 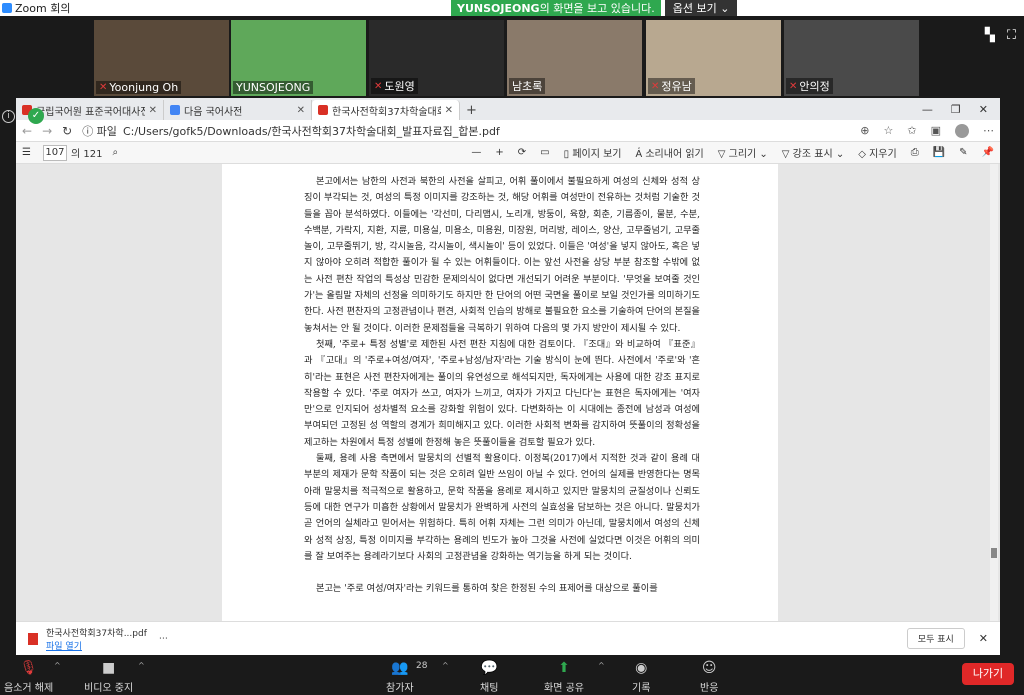 I want to click on participant-tile: 남초록, so click(x=574, y=58).